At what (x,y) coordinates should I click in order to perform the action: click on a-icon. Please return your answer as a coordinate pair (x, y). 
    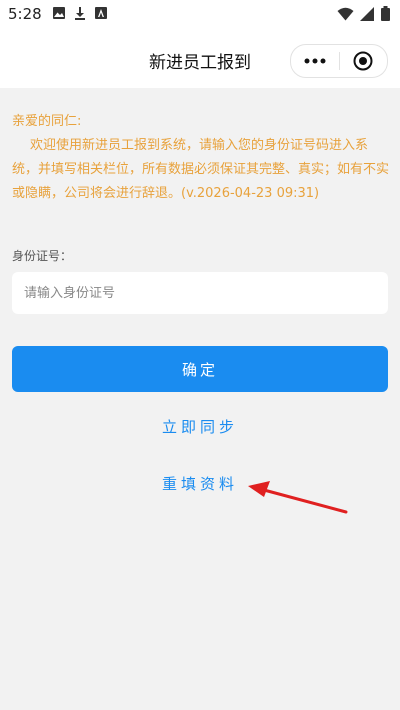
    Looking at the image, I should click on (101, 13).